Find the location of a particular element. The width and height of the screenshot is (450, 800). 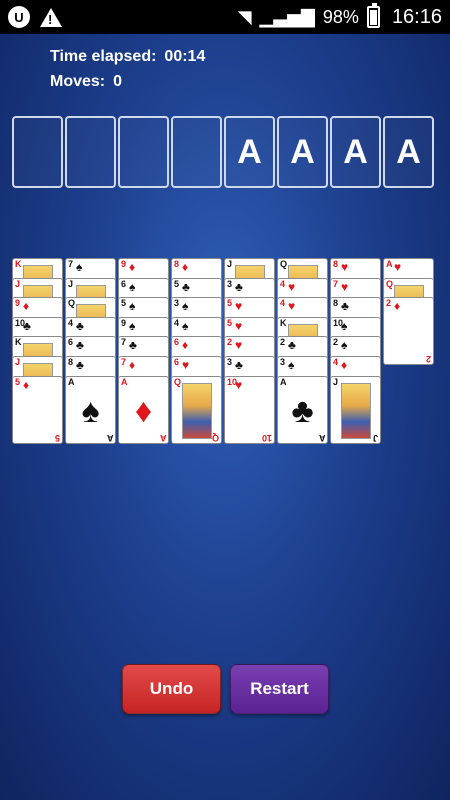

restart-button: Restart is located at coordinates (279, 689).